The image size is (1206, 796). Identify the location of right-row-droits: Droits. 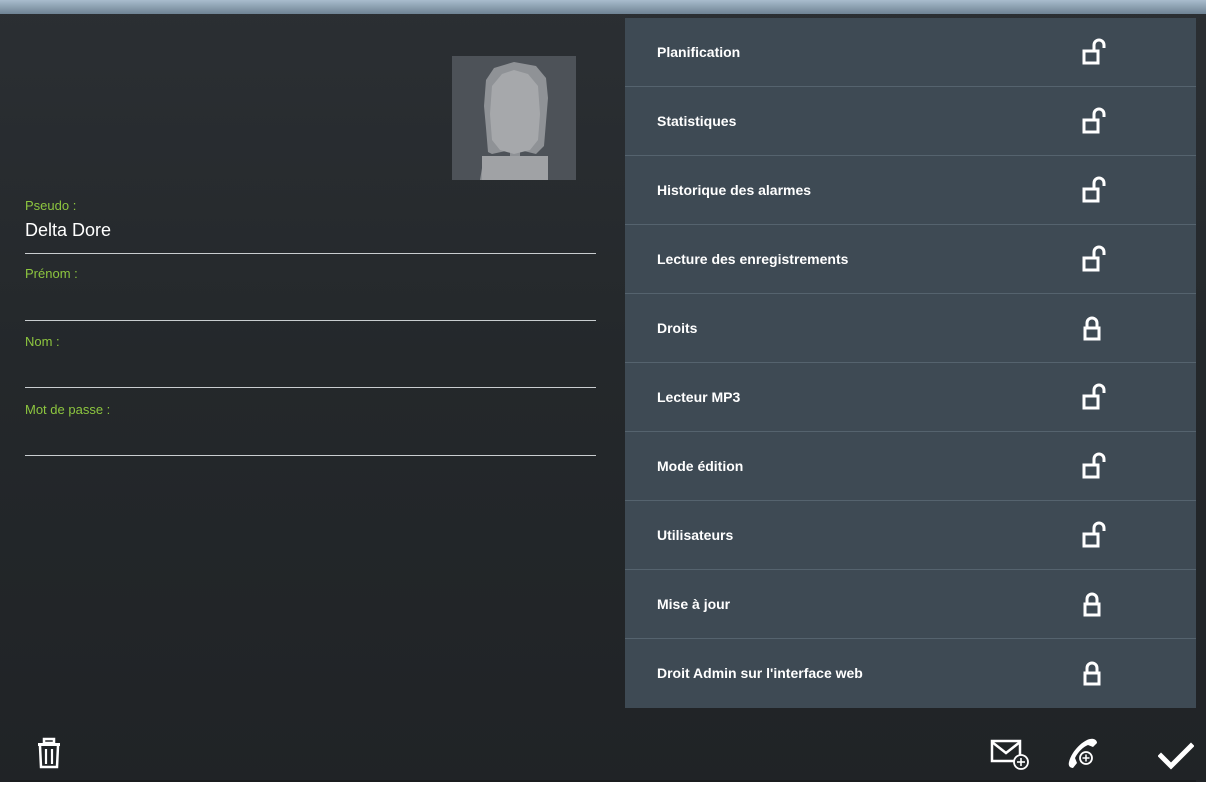
(910, 328).